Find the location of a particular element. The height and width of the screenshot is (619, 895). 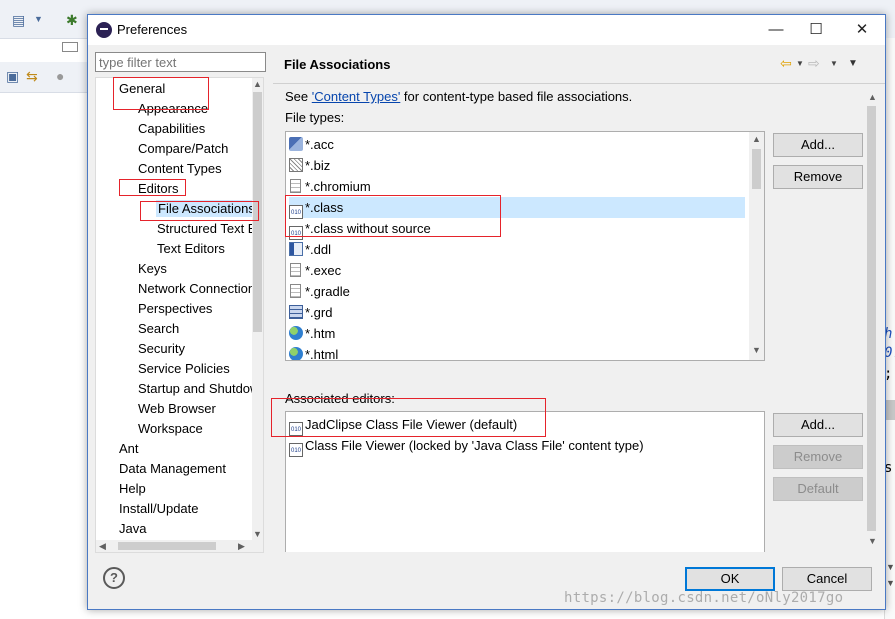

page-title: File Associations is located at coordinates (337, 64).